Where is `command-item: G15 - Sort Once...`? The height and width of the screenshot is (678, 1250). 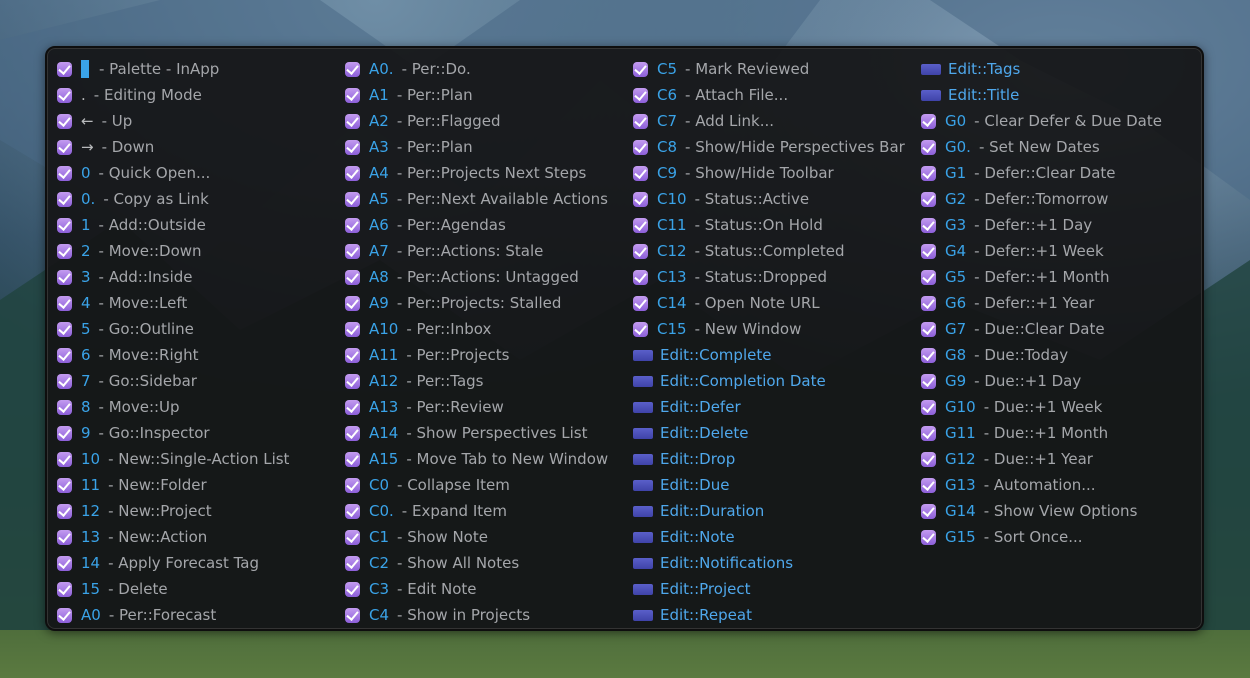 command-item: G15 - Sort Once... is located at coordinates (1041, 537).